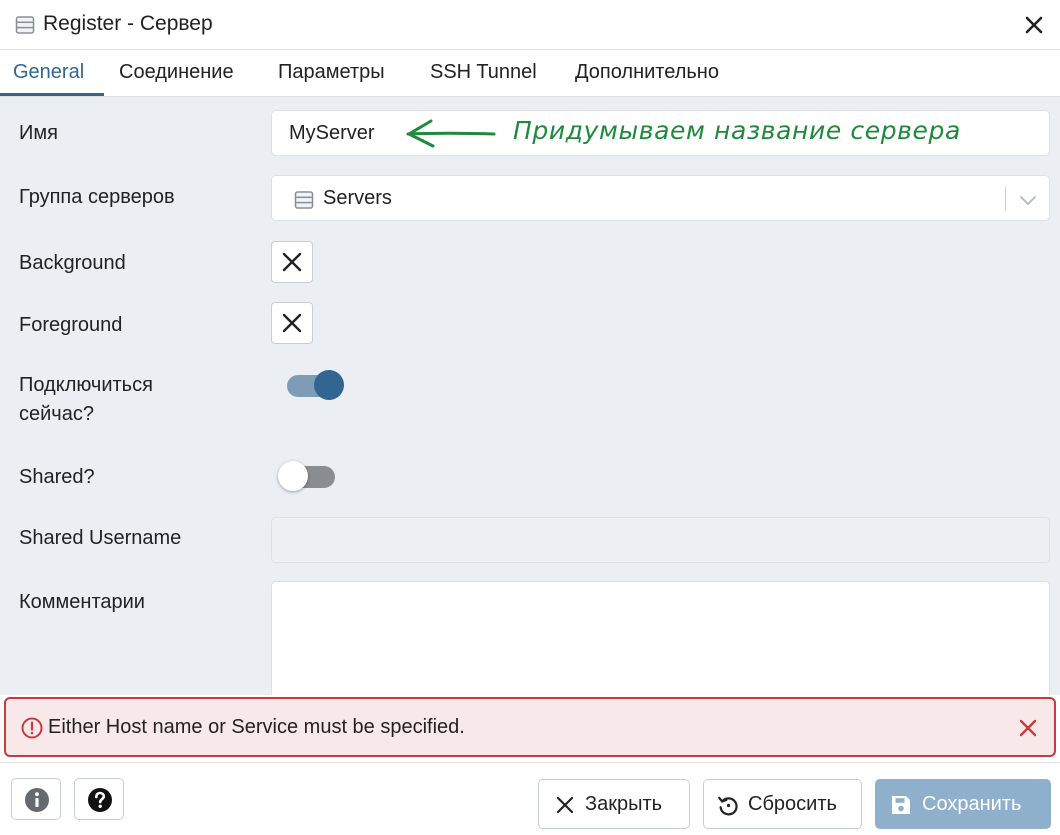 The image size is (1060, 835). I want to click on comments-textarea, so click(660, 638).